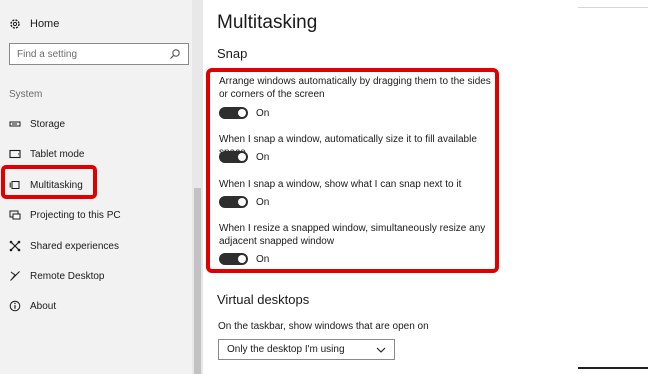 Image resolution: width=648 pixels, height=374 pixels. I want to click on sidebar-scrollbar-thumb, so click(197, 281).